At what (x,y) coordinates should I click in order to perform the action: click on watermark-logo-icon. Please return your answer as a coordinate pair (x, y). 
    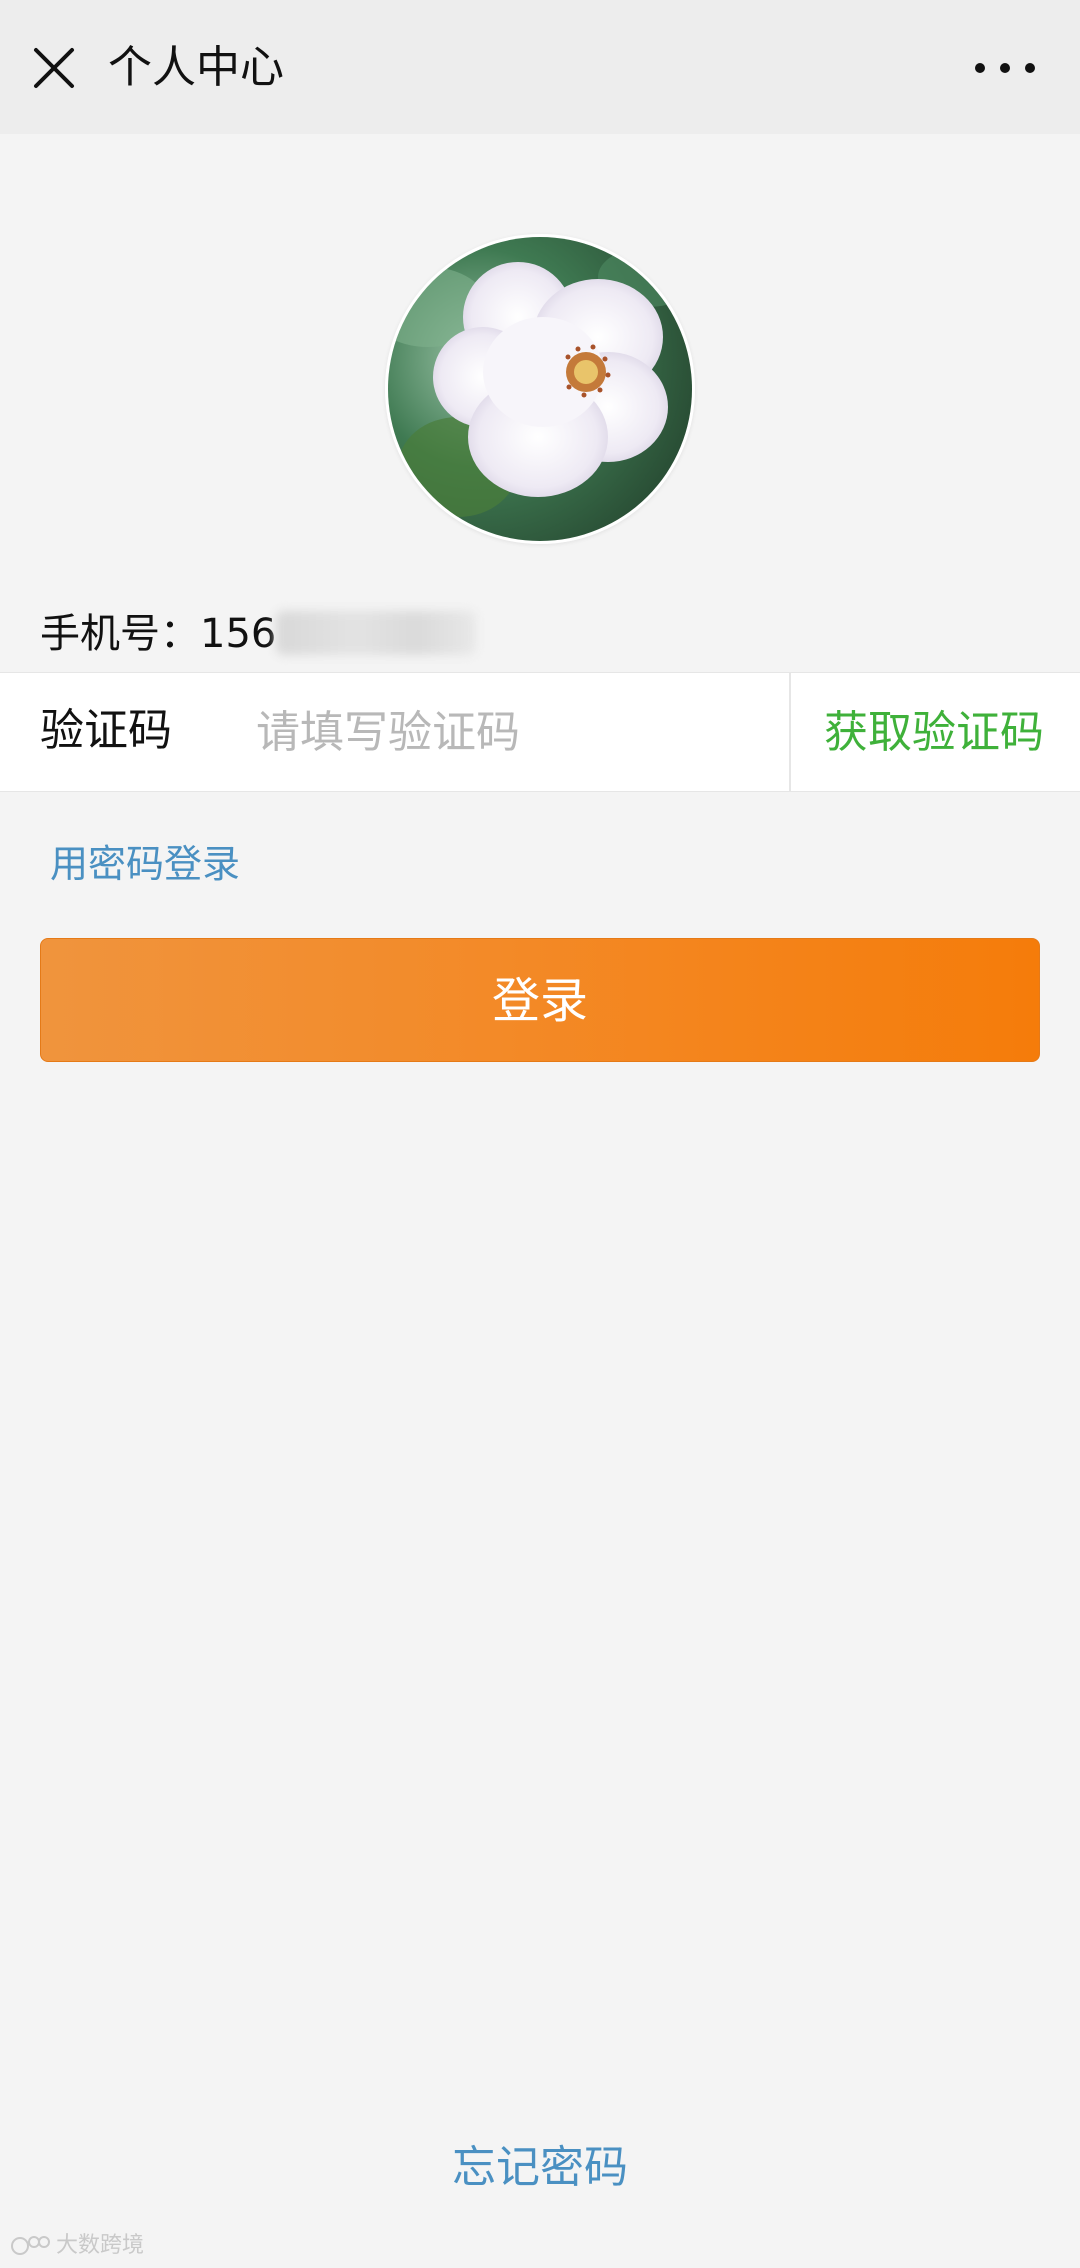
    Looking at the image, I should click on (30, 2245).